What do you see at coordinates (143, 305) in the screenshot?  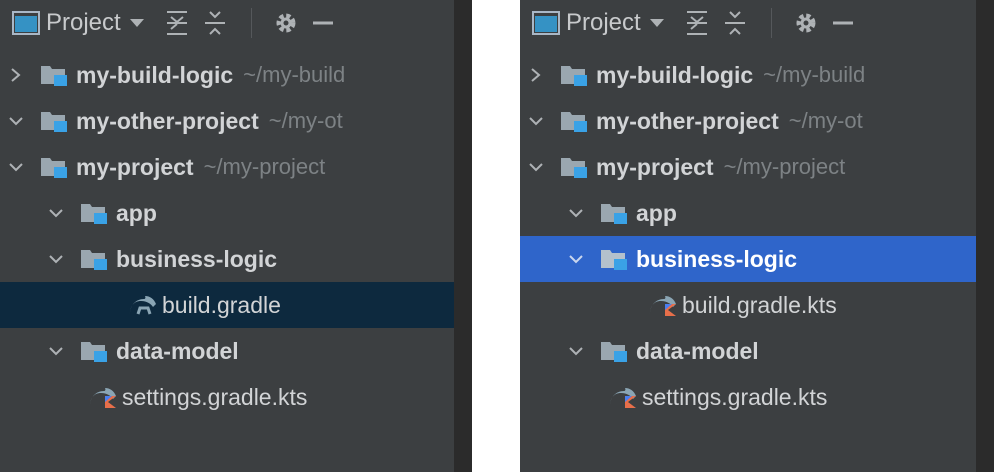 I see `gradle-icon` at bounding box center [143, 305].